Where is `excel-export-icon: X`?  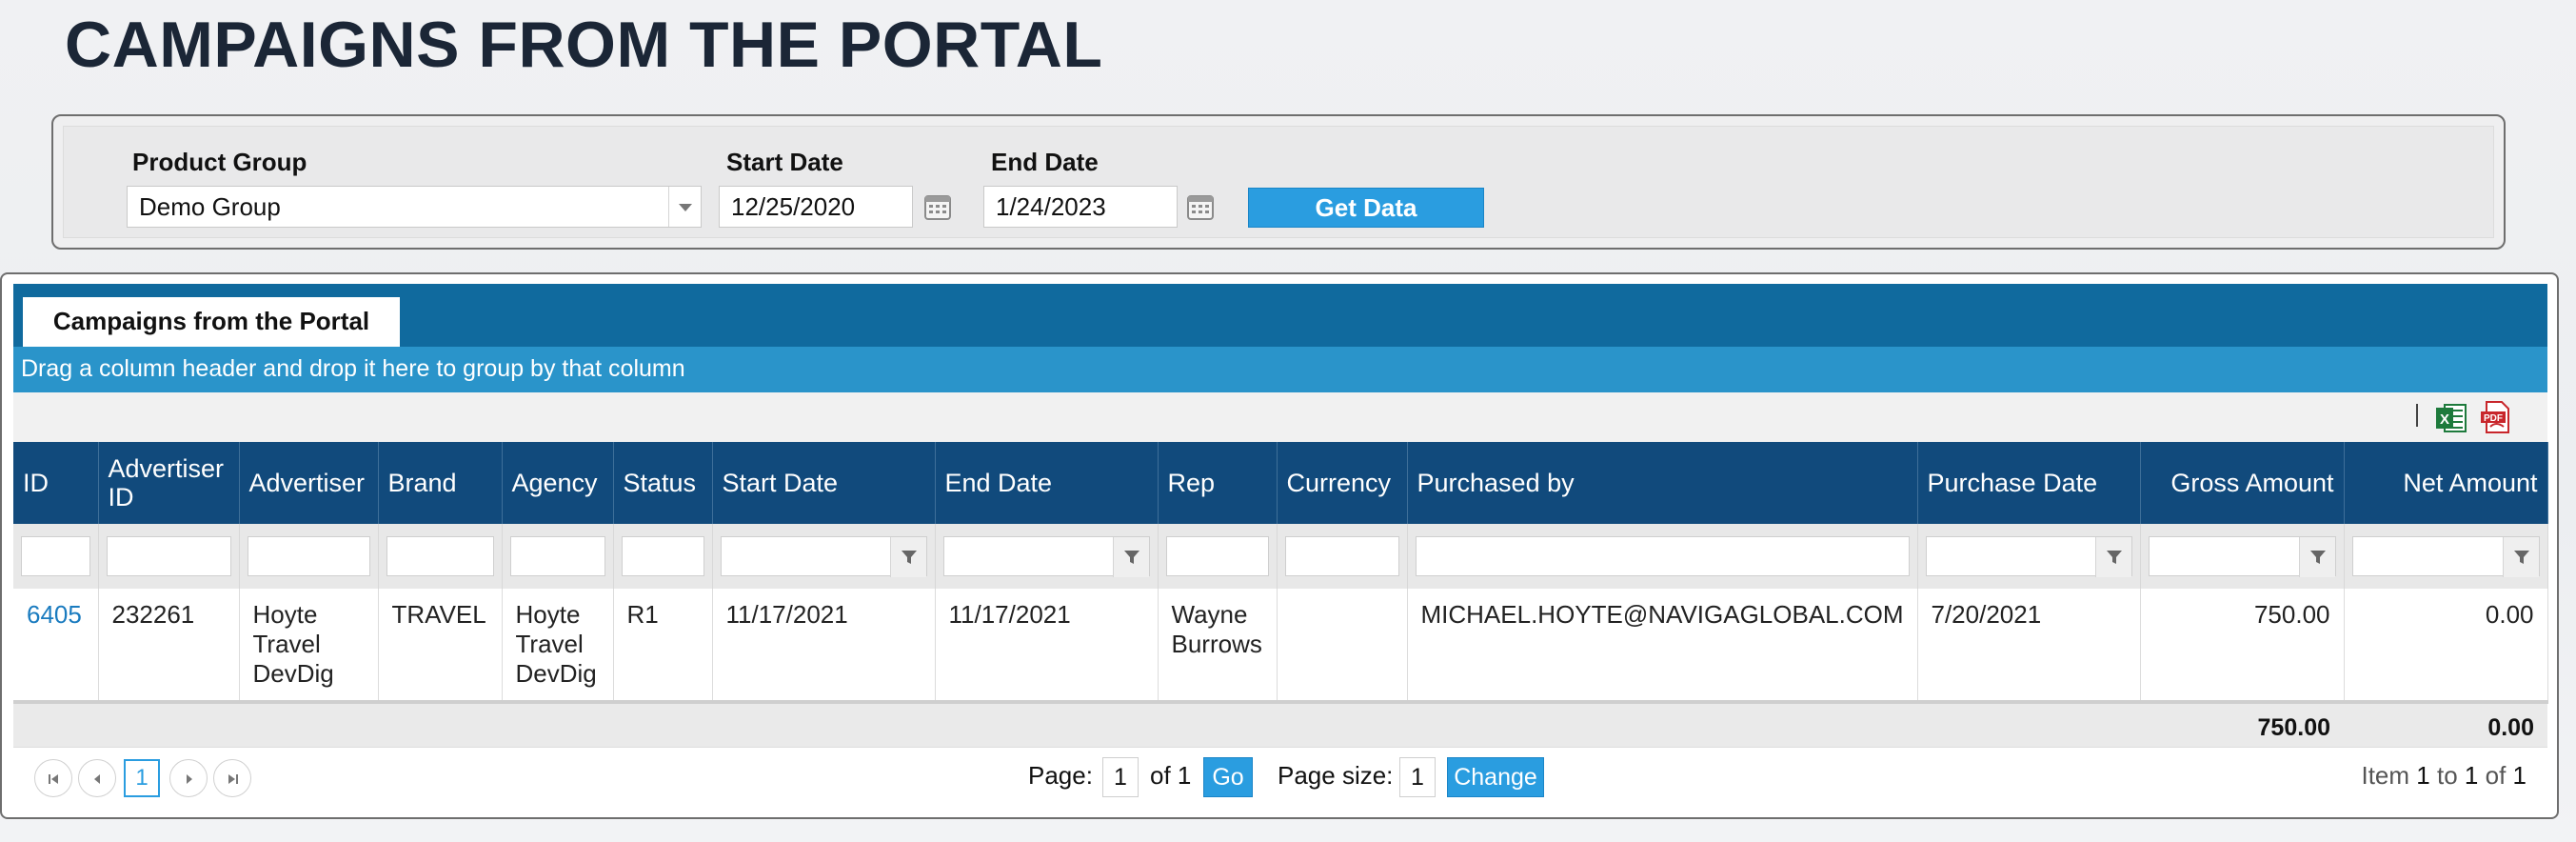
excel-export-icon: X is located at coordinates (2451, 418).